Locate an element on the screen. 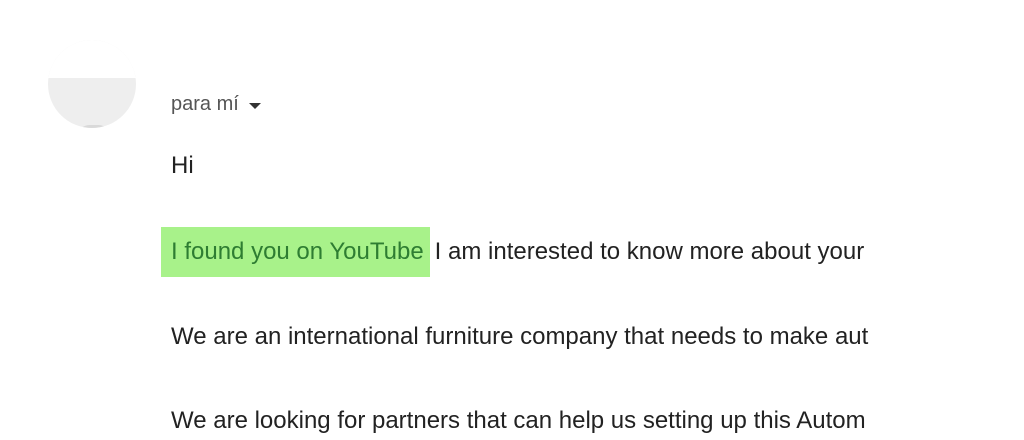  chevron-down-icon is located at coordinates (254, 105).